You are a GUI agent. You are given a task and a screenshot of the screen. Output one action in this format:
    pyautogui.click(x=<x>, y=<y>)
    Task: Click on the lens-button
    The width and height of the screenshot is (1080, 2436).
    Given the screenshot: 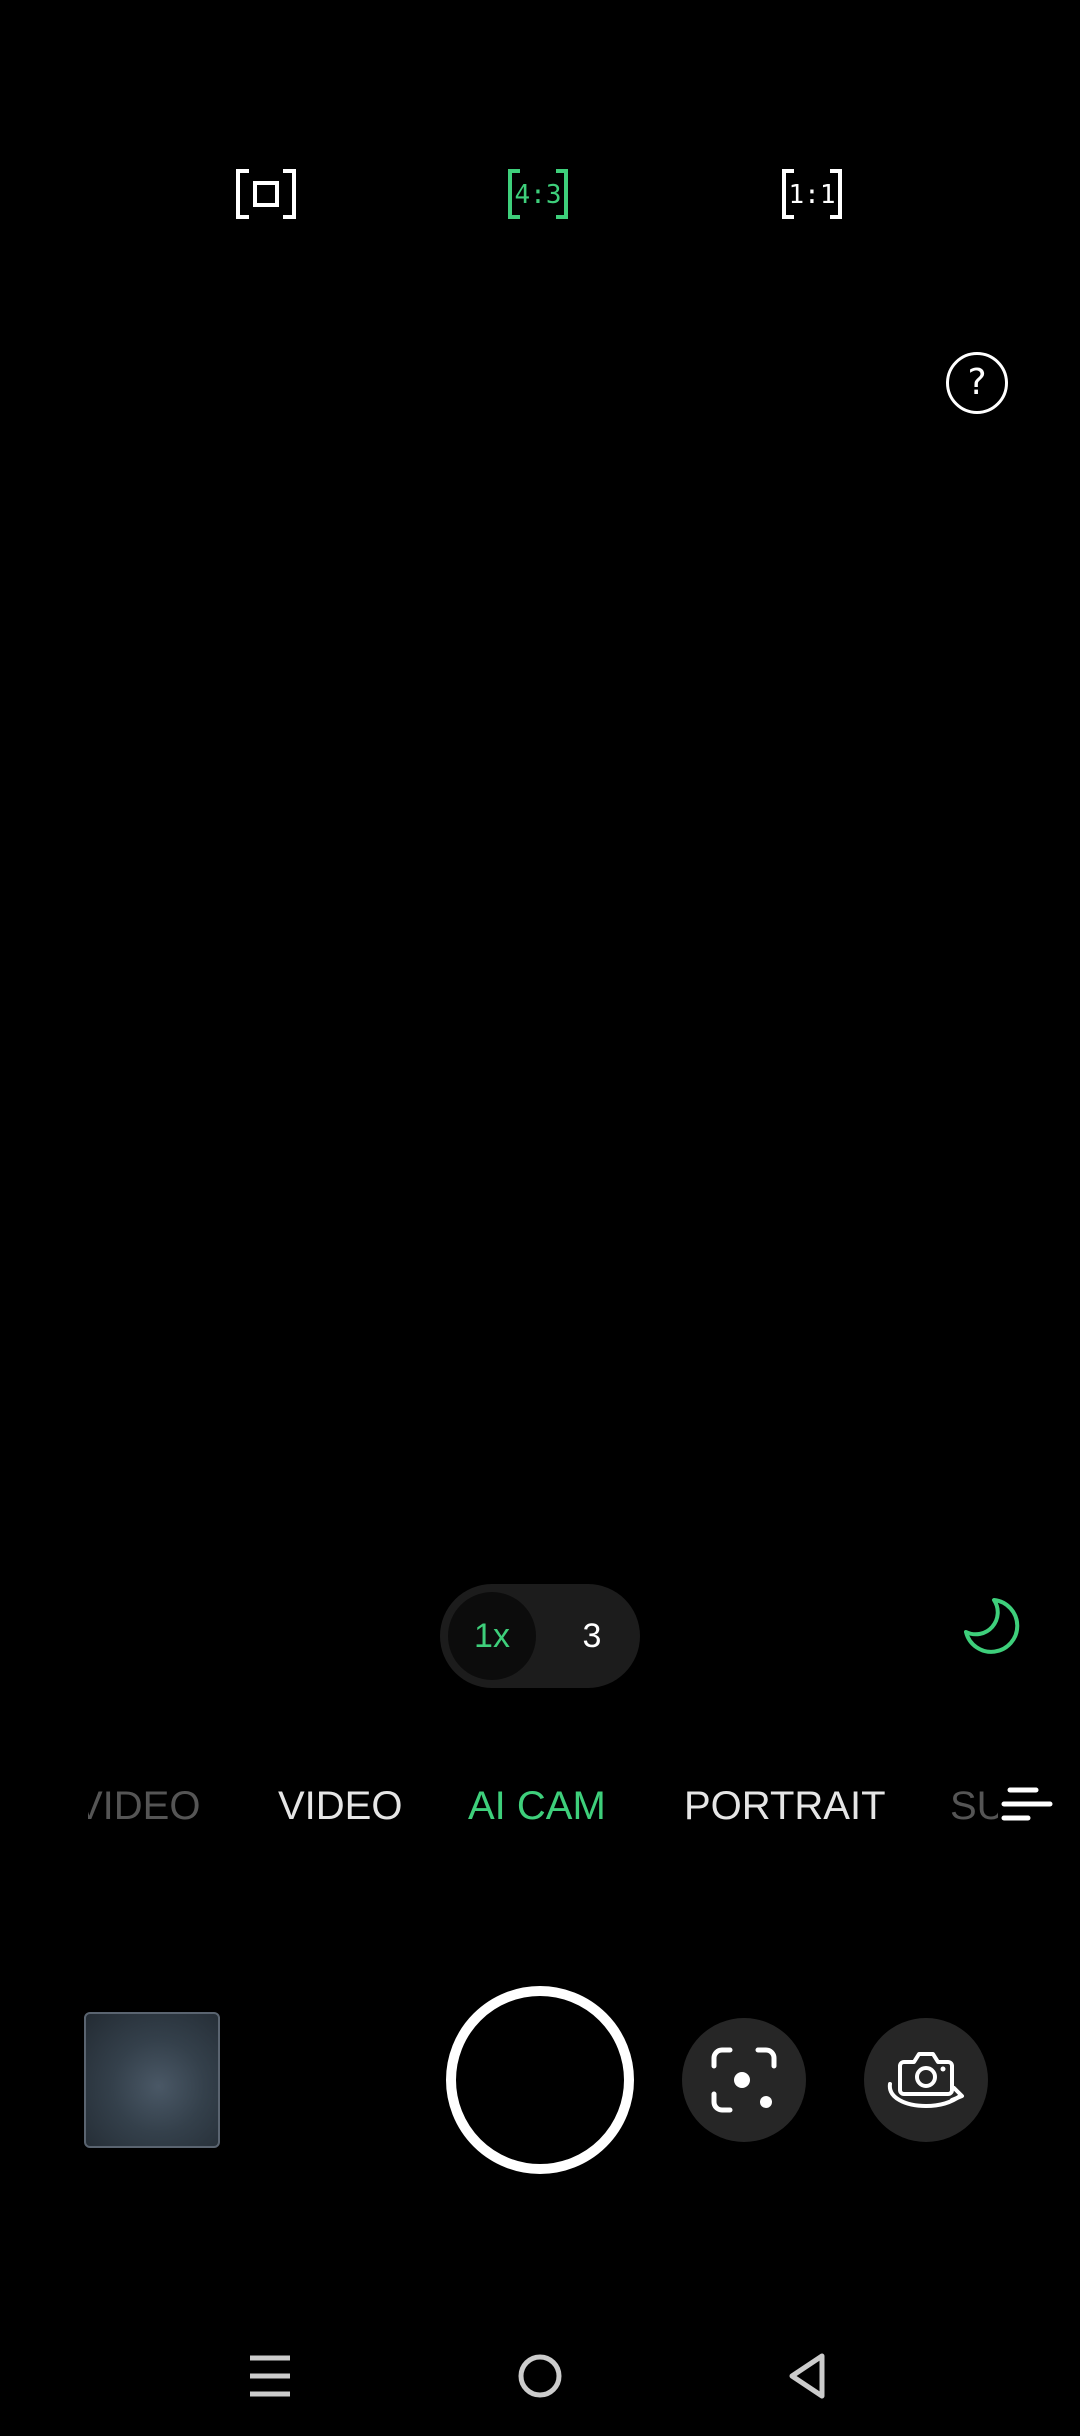 What is the action you would take?
    pyautogui.click(x=744, y=2080)
    